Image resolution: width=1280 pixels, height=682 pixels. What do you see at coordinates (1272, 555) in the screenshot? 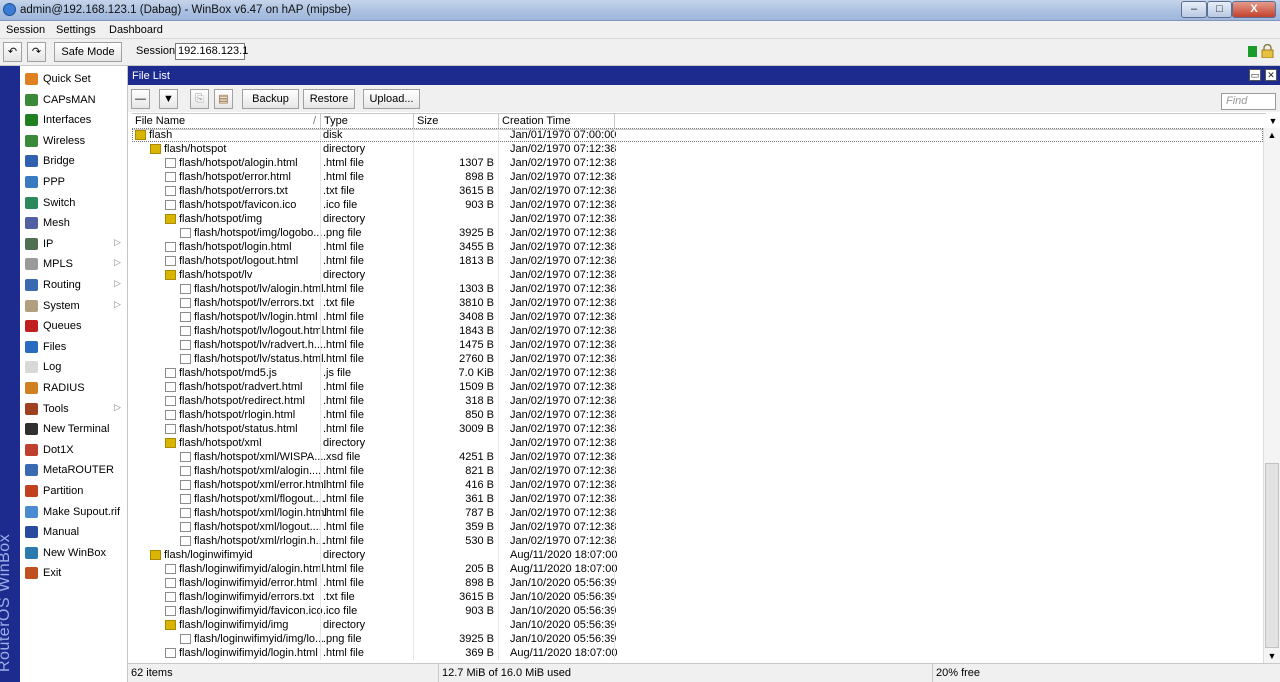
I see `scrollbar-thumb` at bounding box center [1272, 555].